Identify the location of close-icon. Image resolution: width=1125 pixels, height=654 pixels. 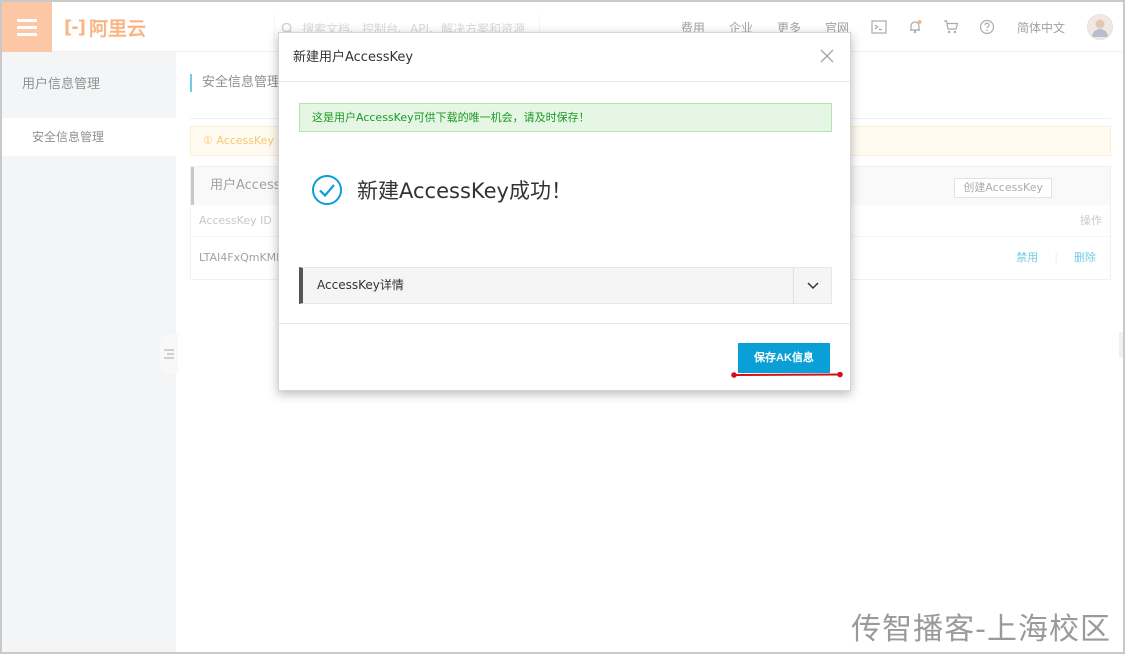
(827, 56).